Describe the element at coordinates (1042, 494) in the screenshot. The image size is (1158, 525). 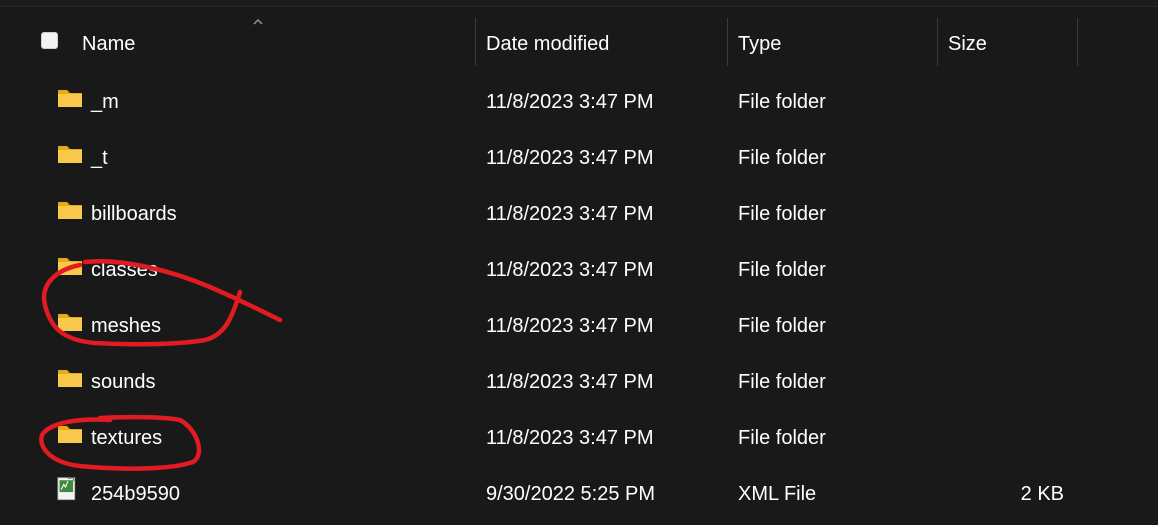
I see `file-size: 2 KB` at that location.